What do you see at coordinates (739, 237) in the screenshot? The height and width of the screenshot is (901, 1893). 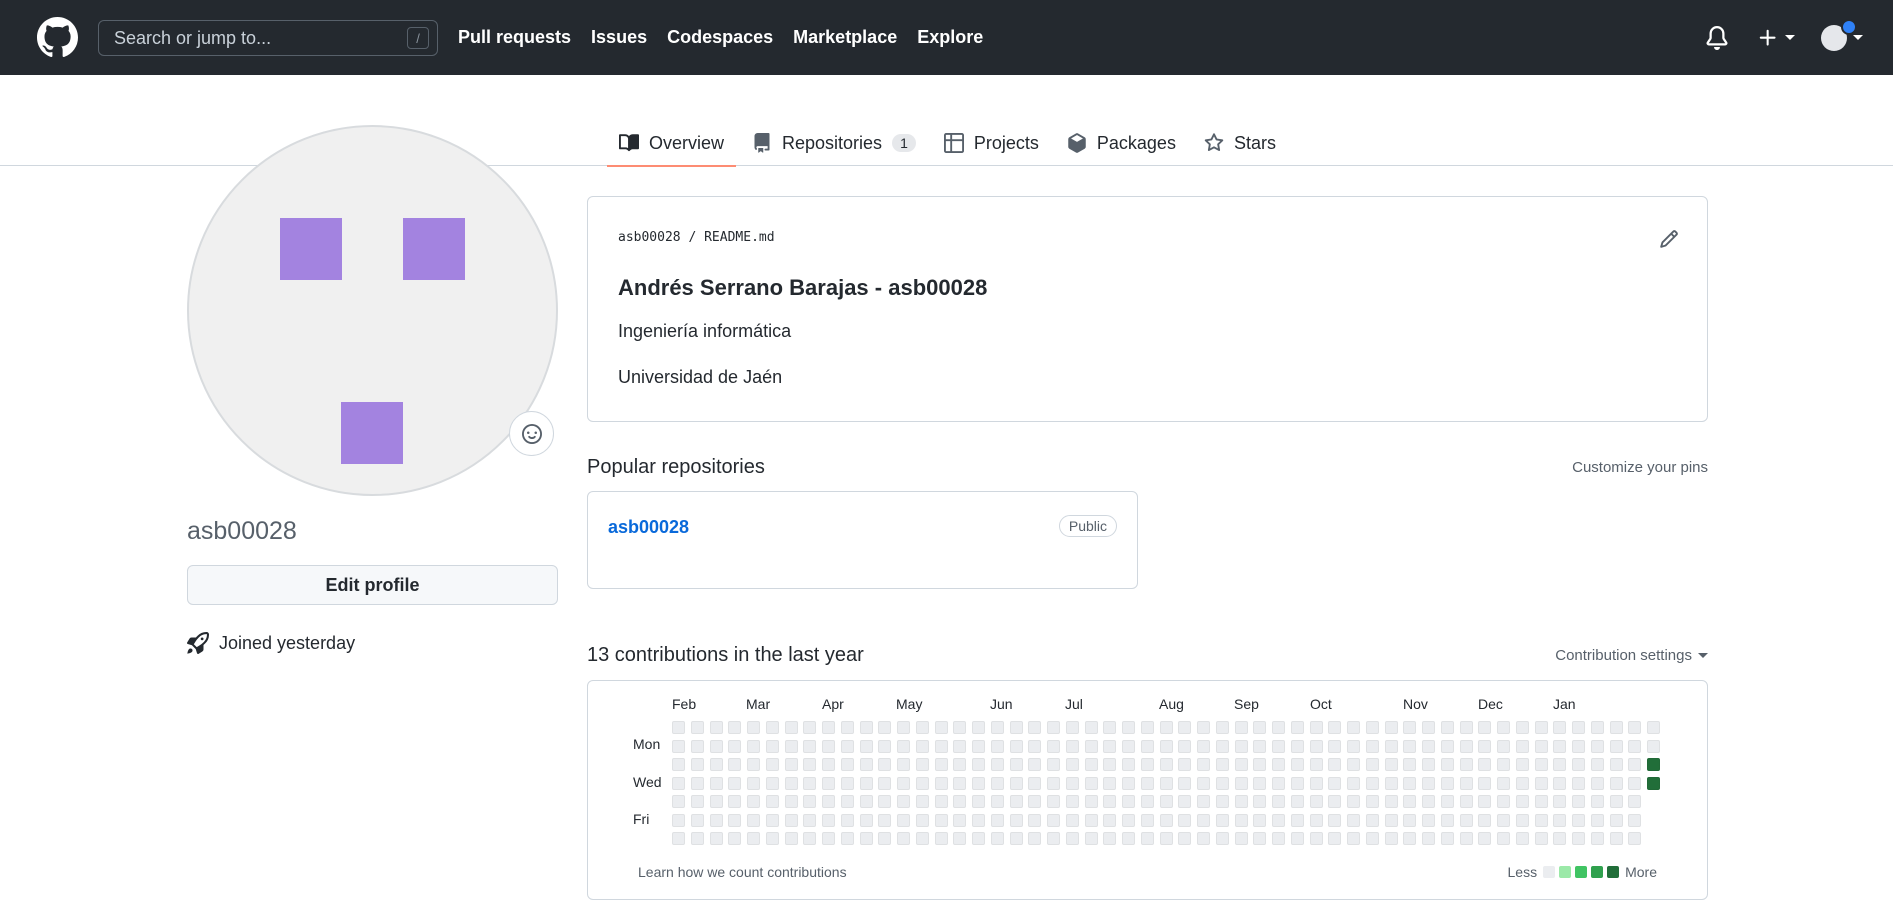 I see `readme-file-link: README.md` at bounding box center [739, 237].